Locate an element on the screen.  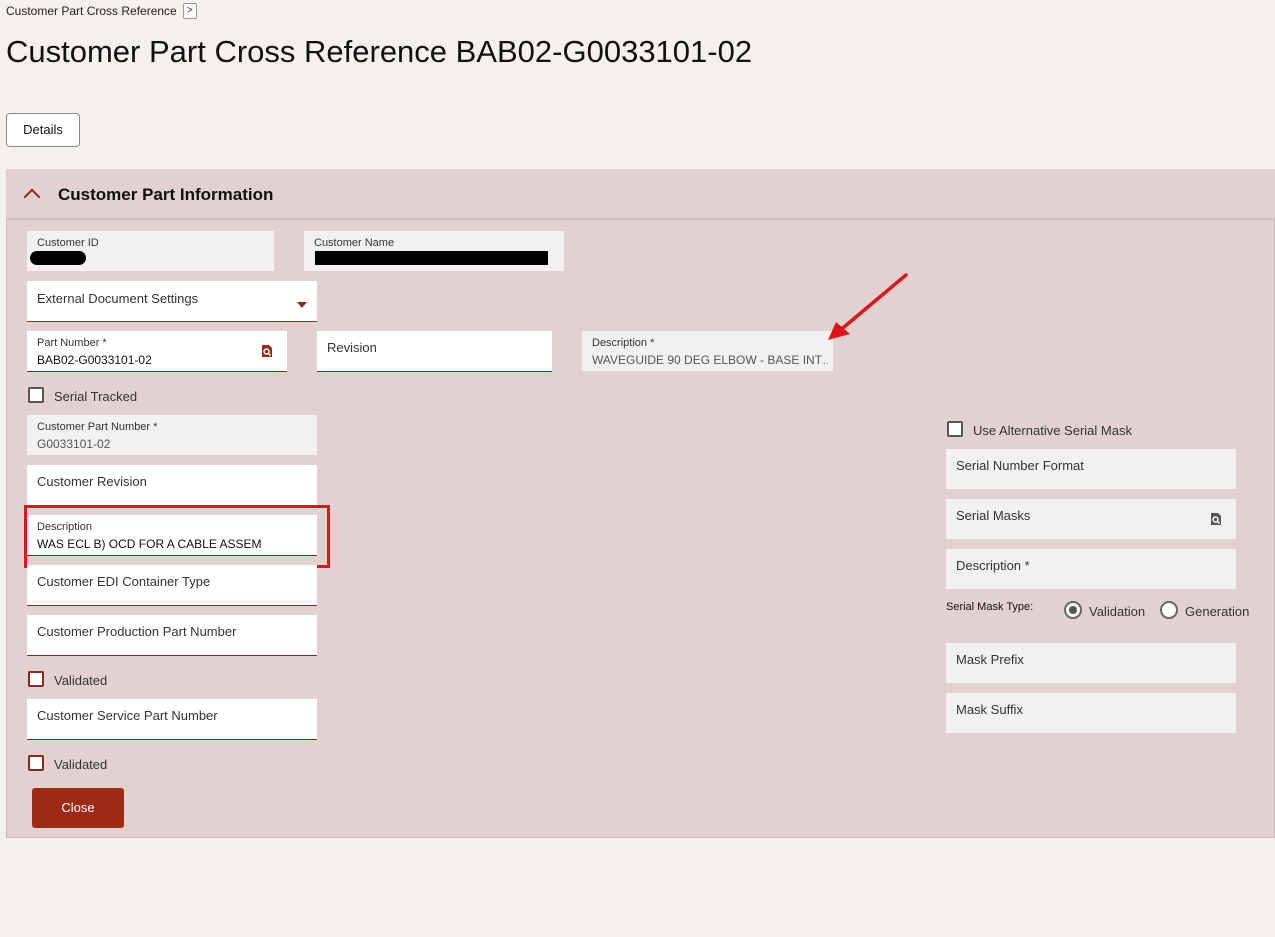
customer-revision-field: Customer Revision is located at coordinates (172, 485).